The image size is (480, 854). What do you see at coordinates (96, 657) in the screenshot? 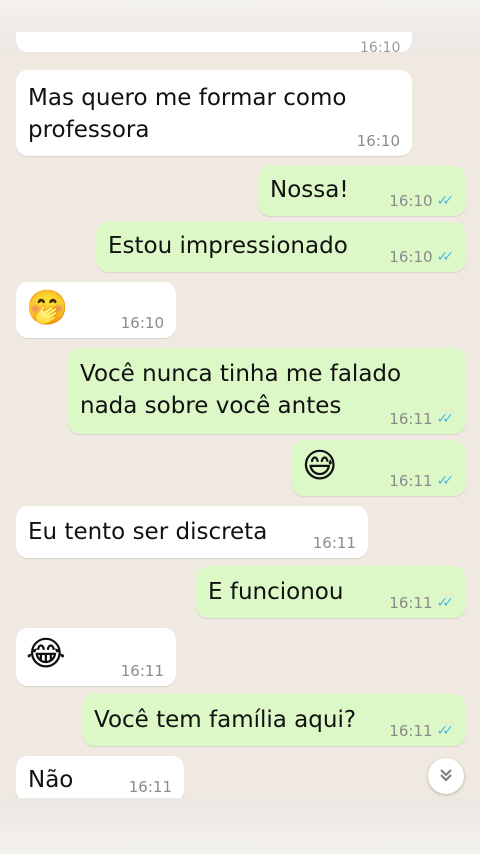
I see `message-incoming: 😂 16:11` at bounding box center [96, 657].